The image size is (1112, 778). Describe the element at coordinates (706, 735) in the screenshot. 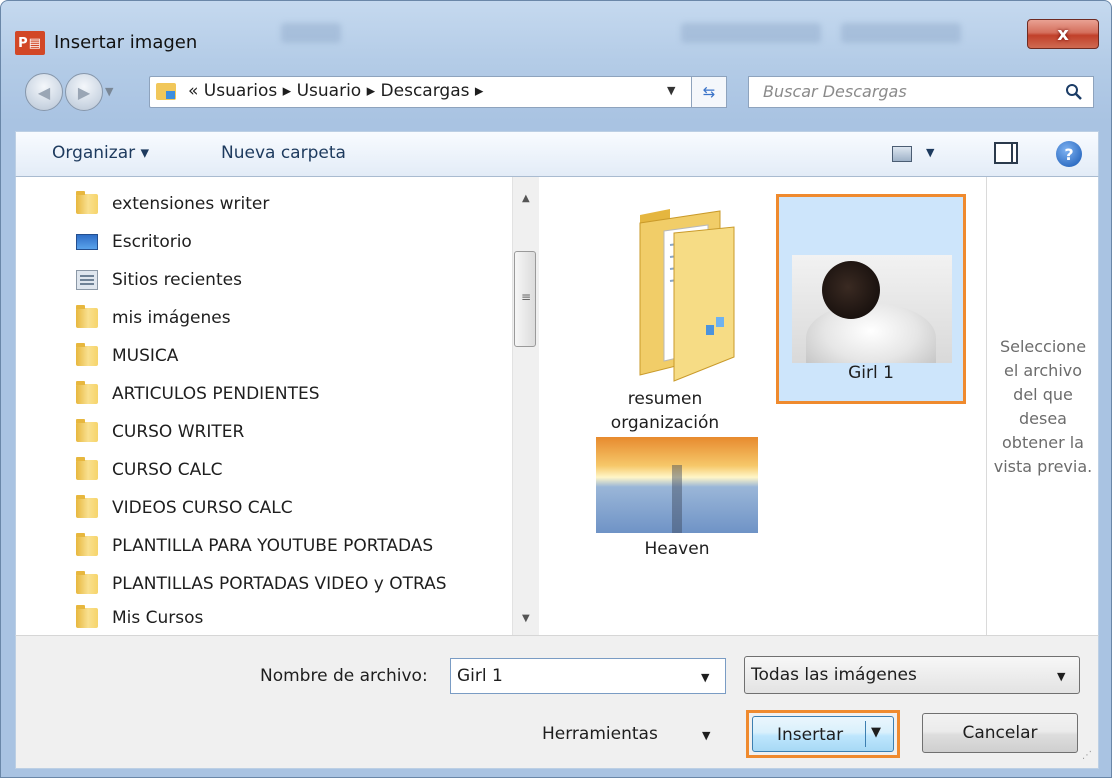

I see `tools-dropdown-icon: ▼` at that location.